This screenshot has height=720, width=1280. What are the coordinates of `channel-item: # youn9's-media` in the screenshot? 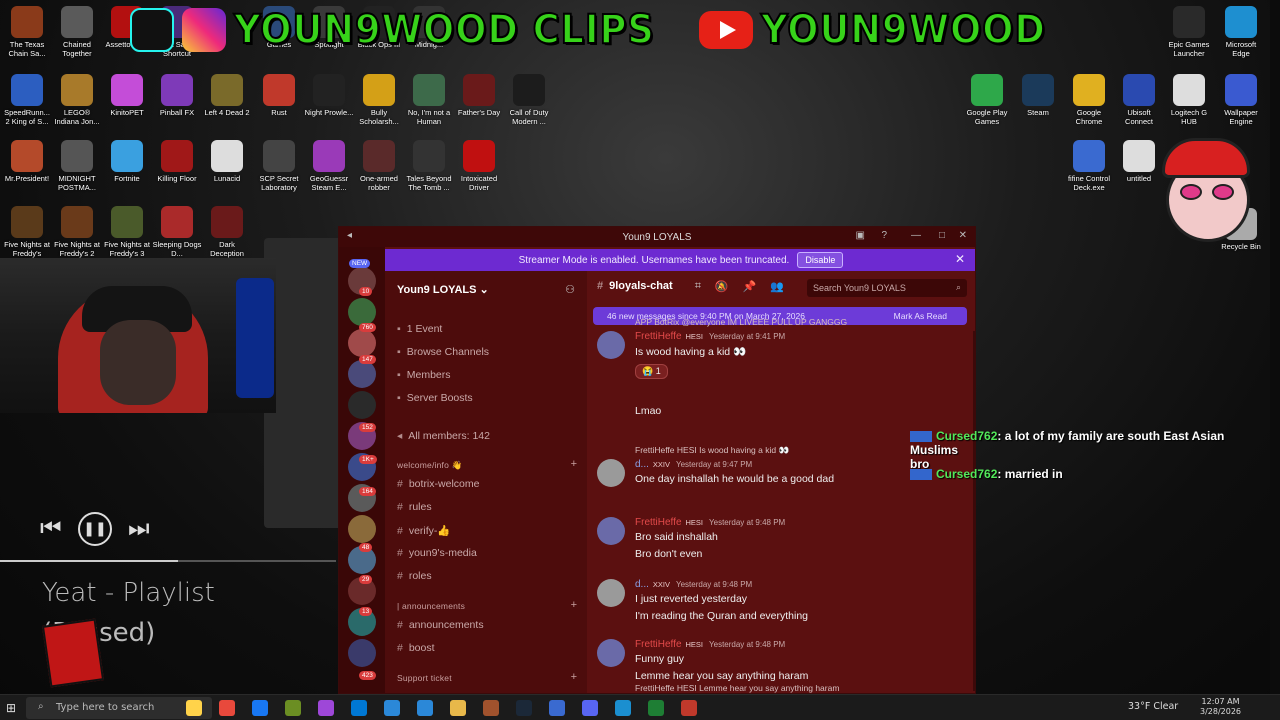 It's located at (437, 553).